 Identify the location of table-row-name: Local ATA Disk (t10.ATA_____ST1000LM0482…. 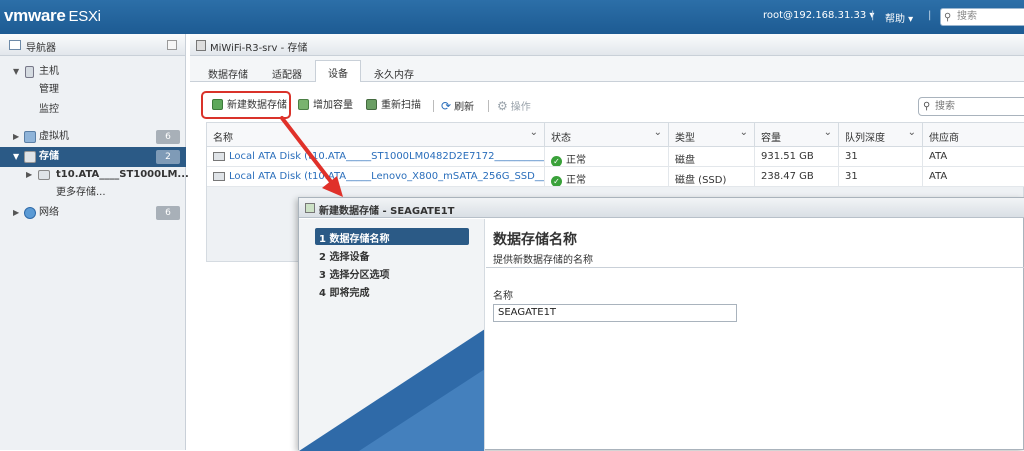
(376, 157).